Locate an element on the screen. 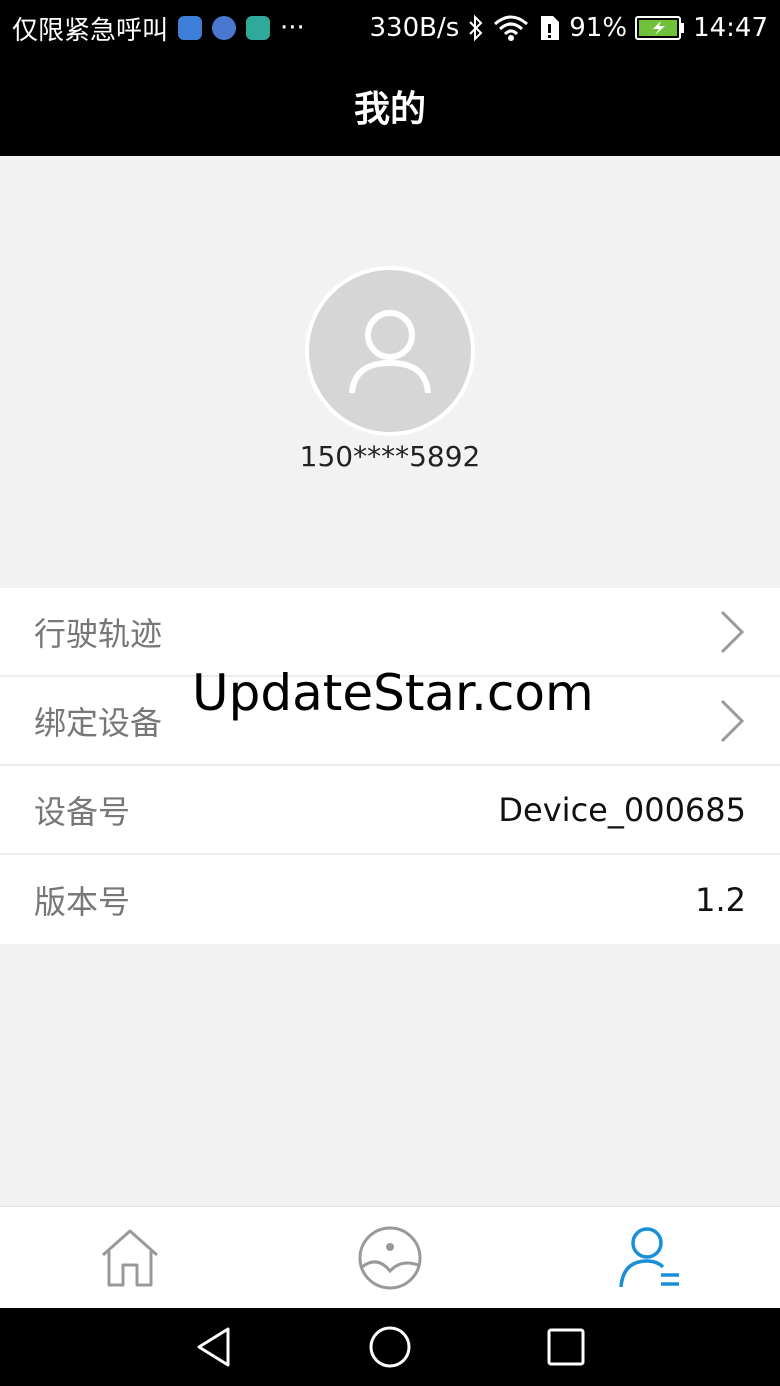  home-icon is located at coordinates (130, 1257).